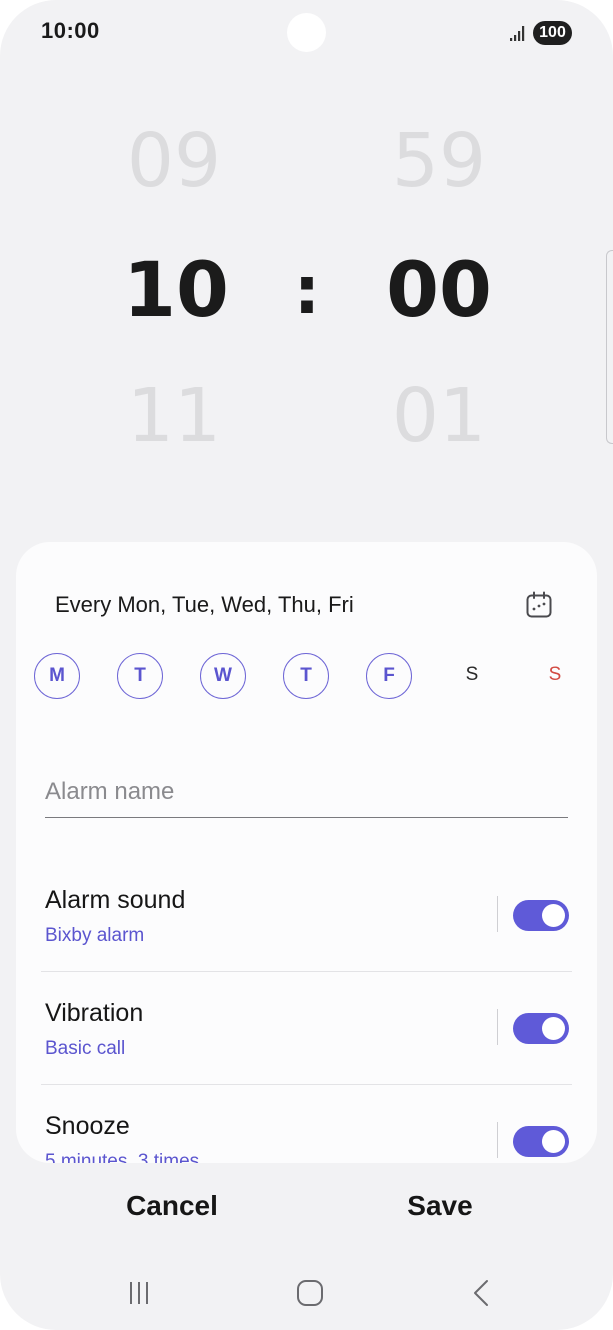 This screenshot has height=1330, width=613. I want to click on minute-selected: 00, so click(439, 289).